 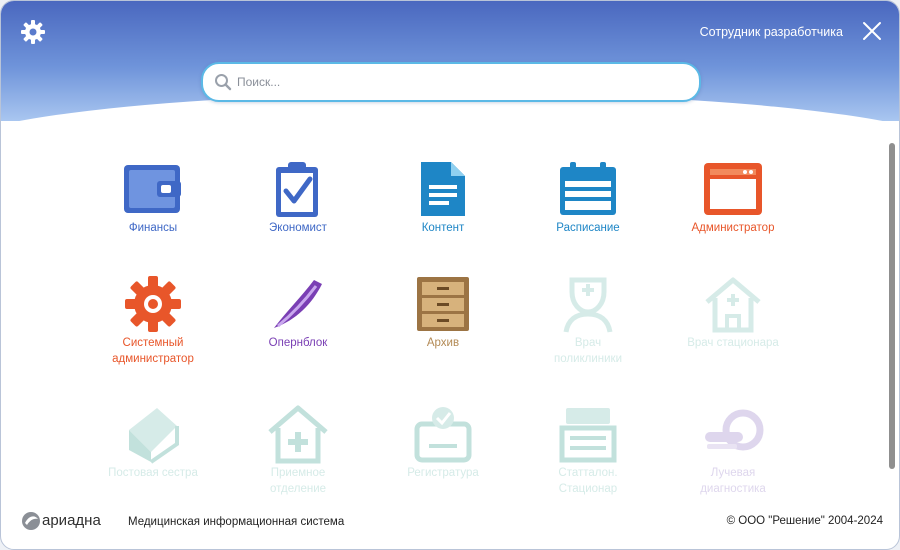 What do you see at coordinates (457, 82) in the screenshot?
I see `search-input` at bounding box center [457, 82].